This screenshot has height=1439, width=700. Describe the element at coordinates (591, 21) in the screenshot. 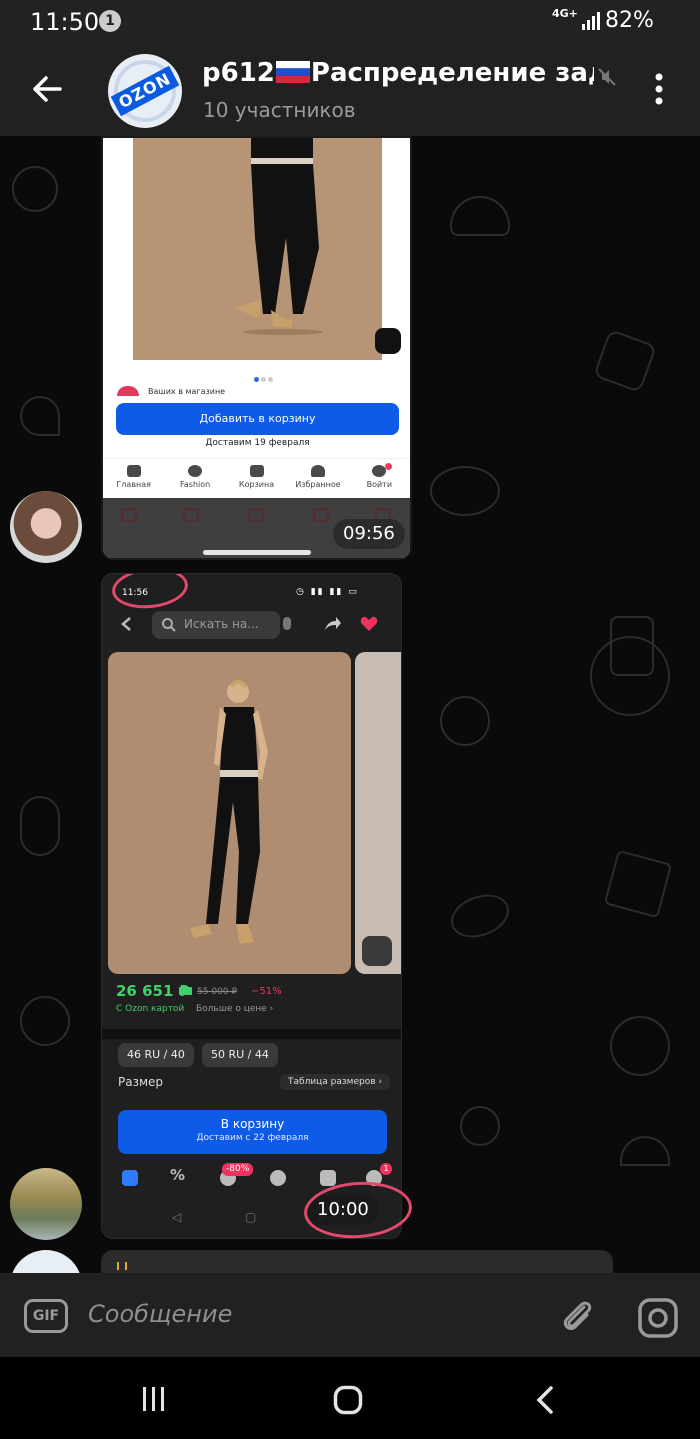

I see `signal-icon` at that location.